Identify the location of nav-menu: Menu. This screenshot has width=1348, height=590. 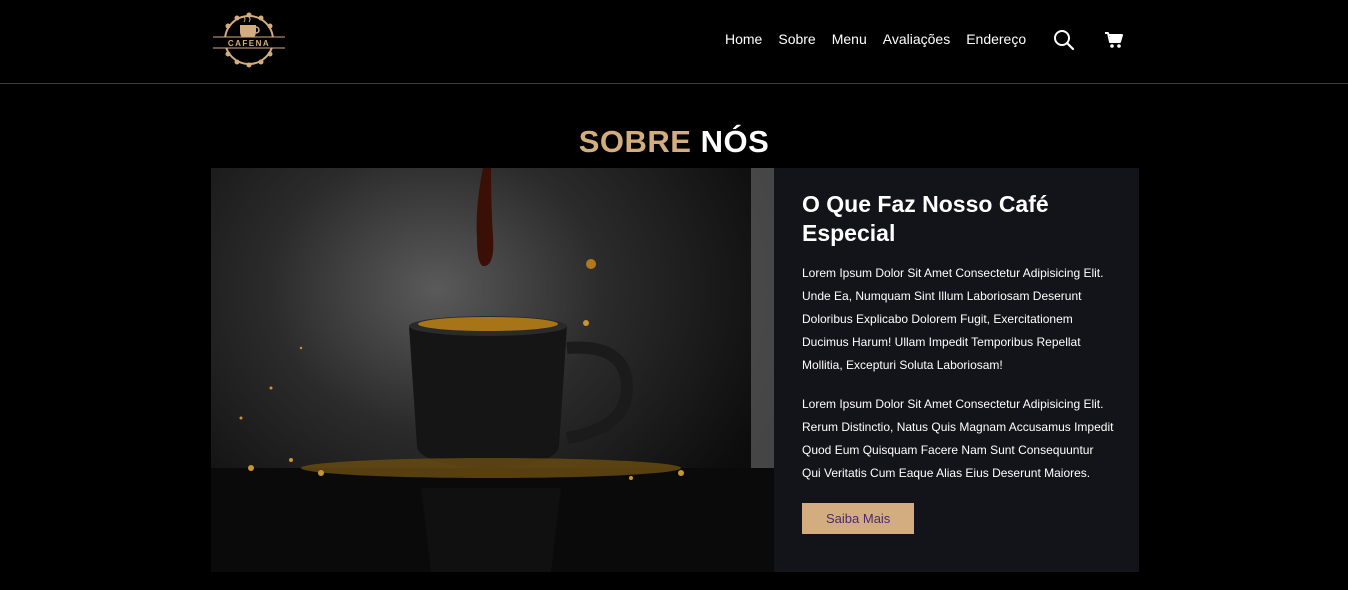
(849, 39).